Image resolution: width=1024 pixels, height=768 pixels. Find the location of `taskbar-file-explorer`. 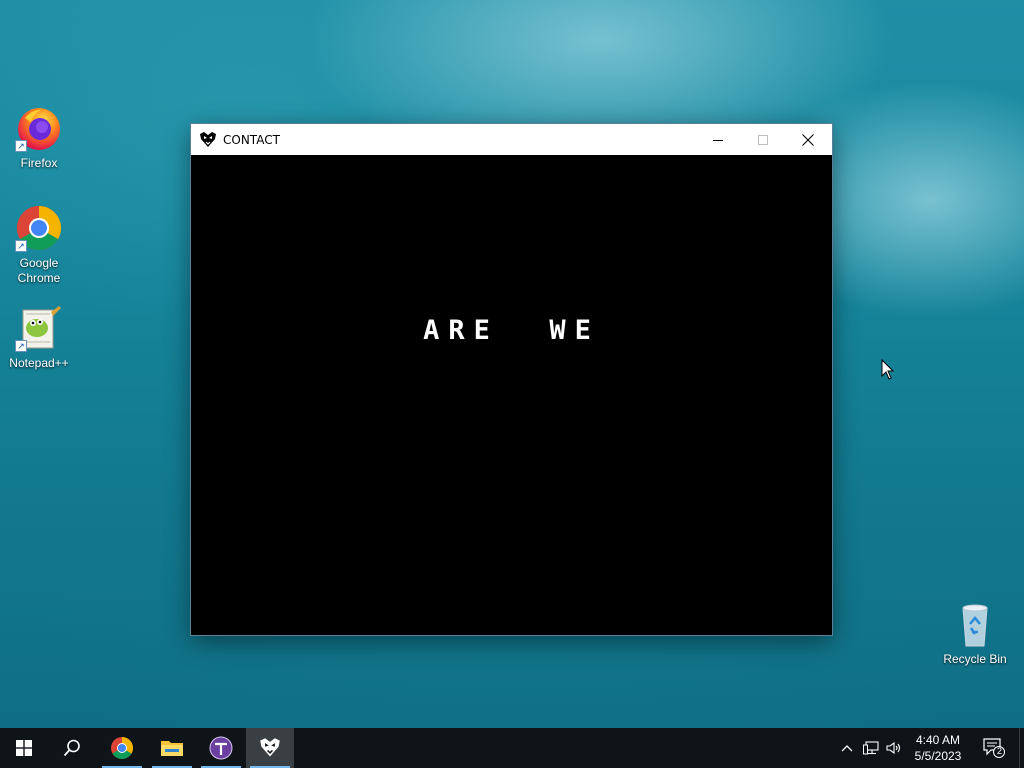

taskbar-file-explorer is located at coordinates (172, 748).